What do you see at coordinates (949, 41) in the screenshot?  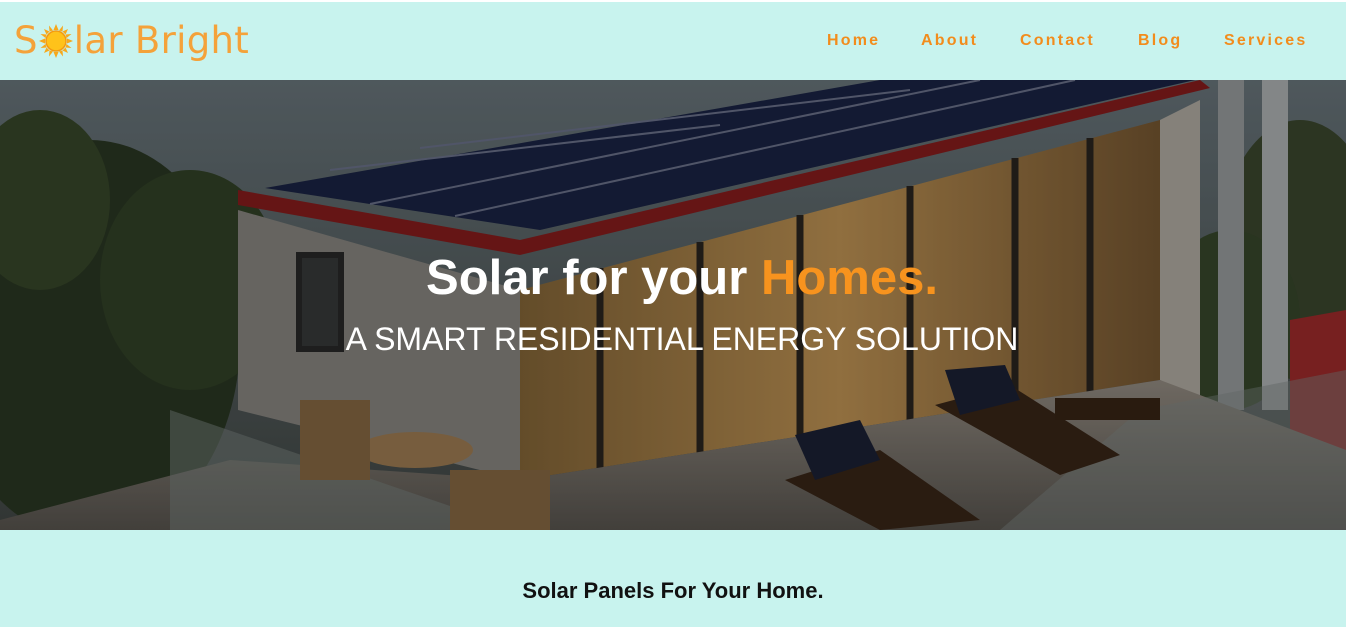 I see `nav-about-link: About` at bounding box center [949, 41].